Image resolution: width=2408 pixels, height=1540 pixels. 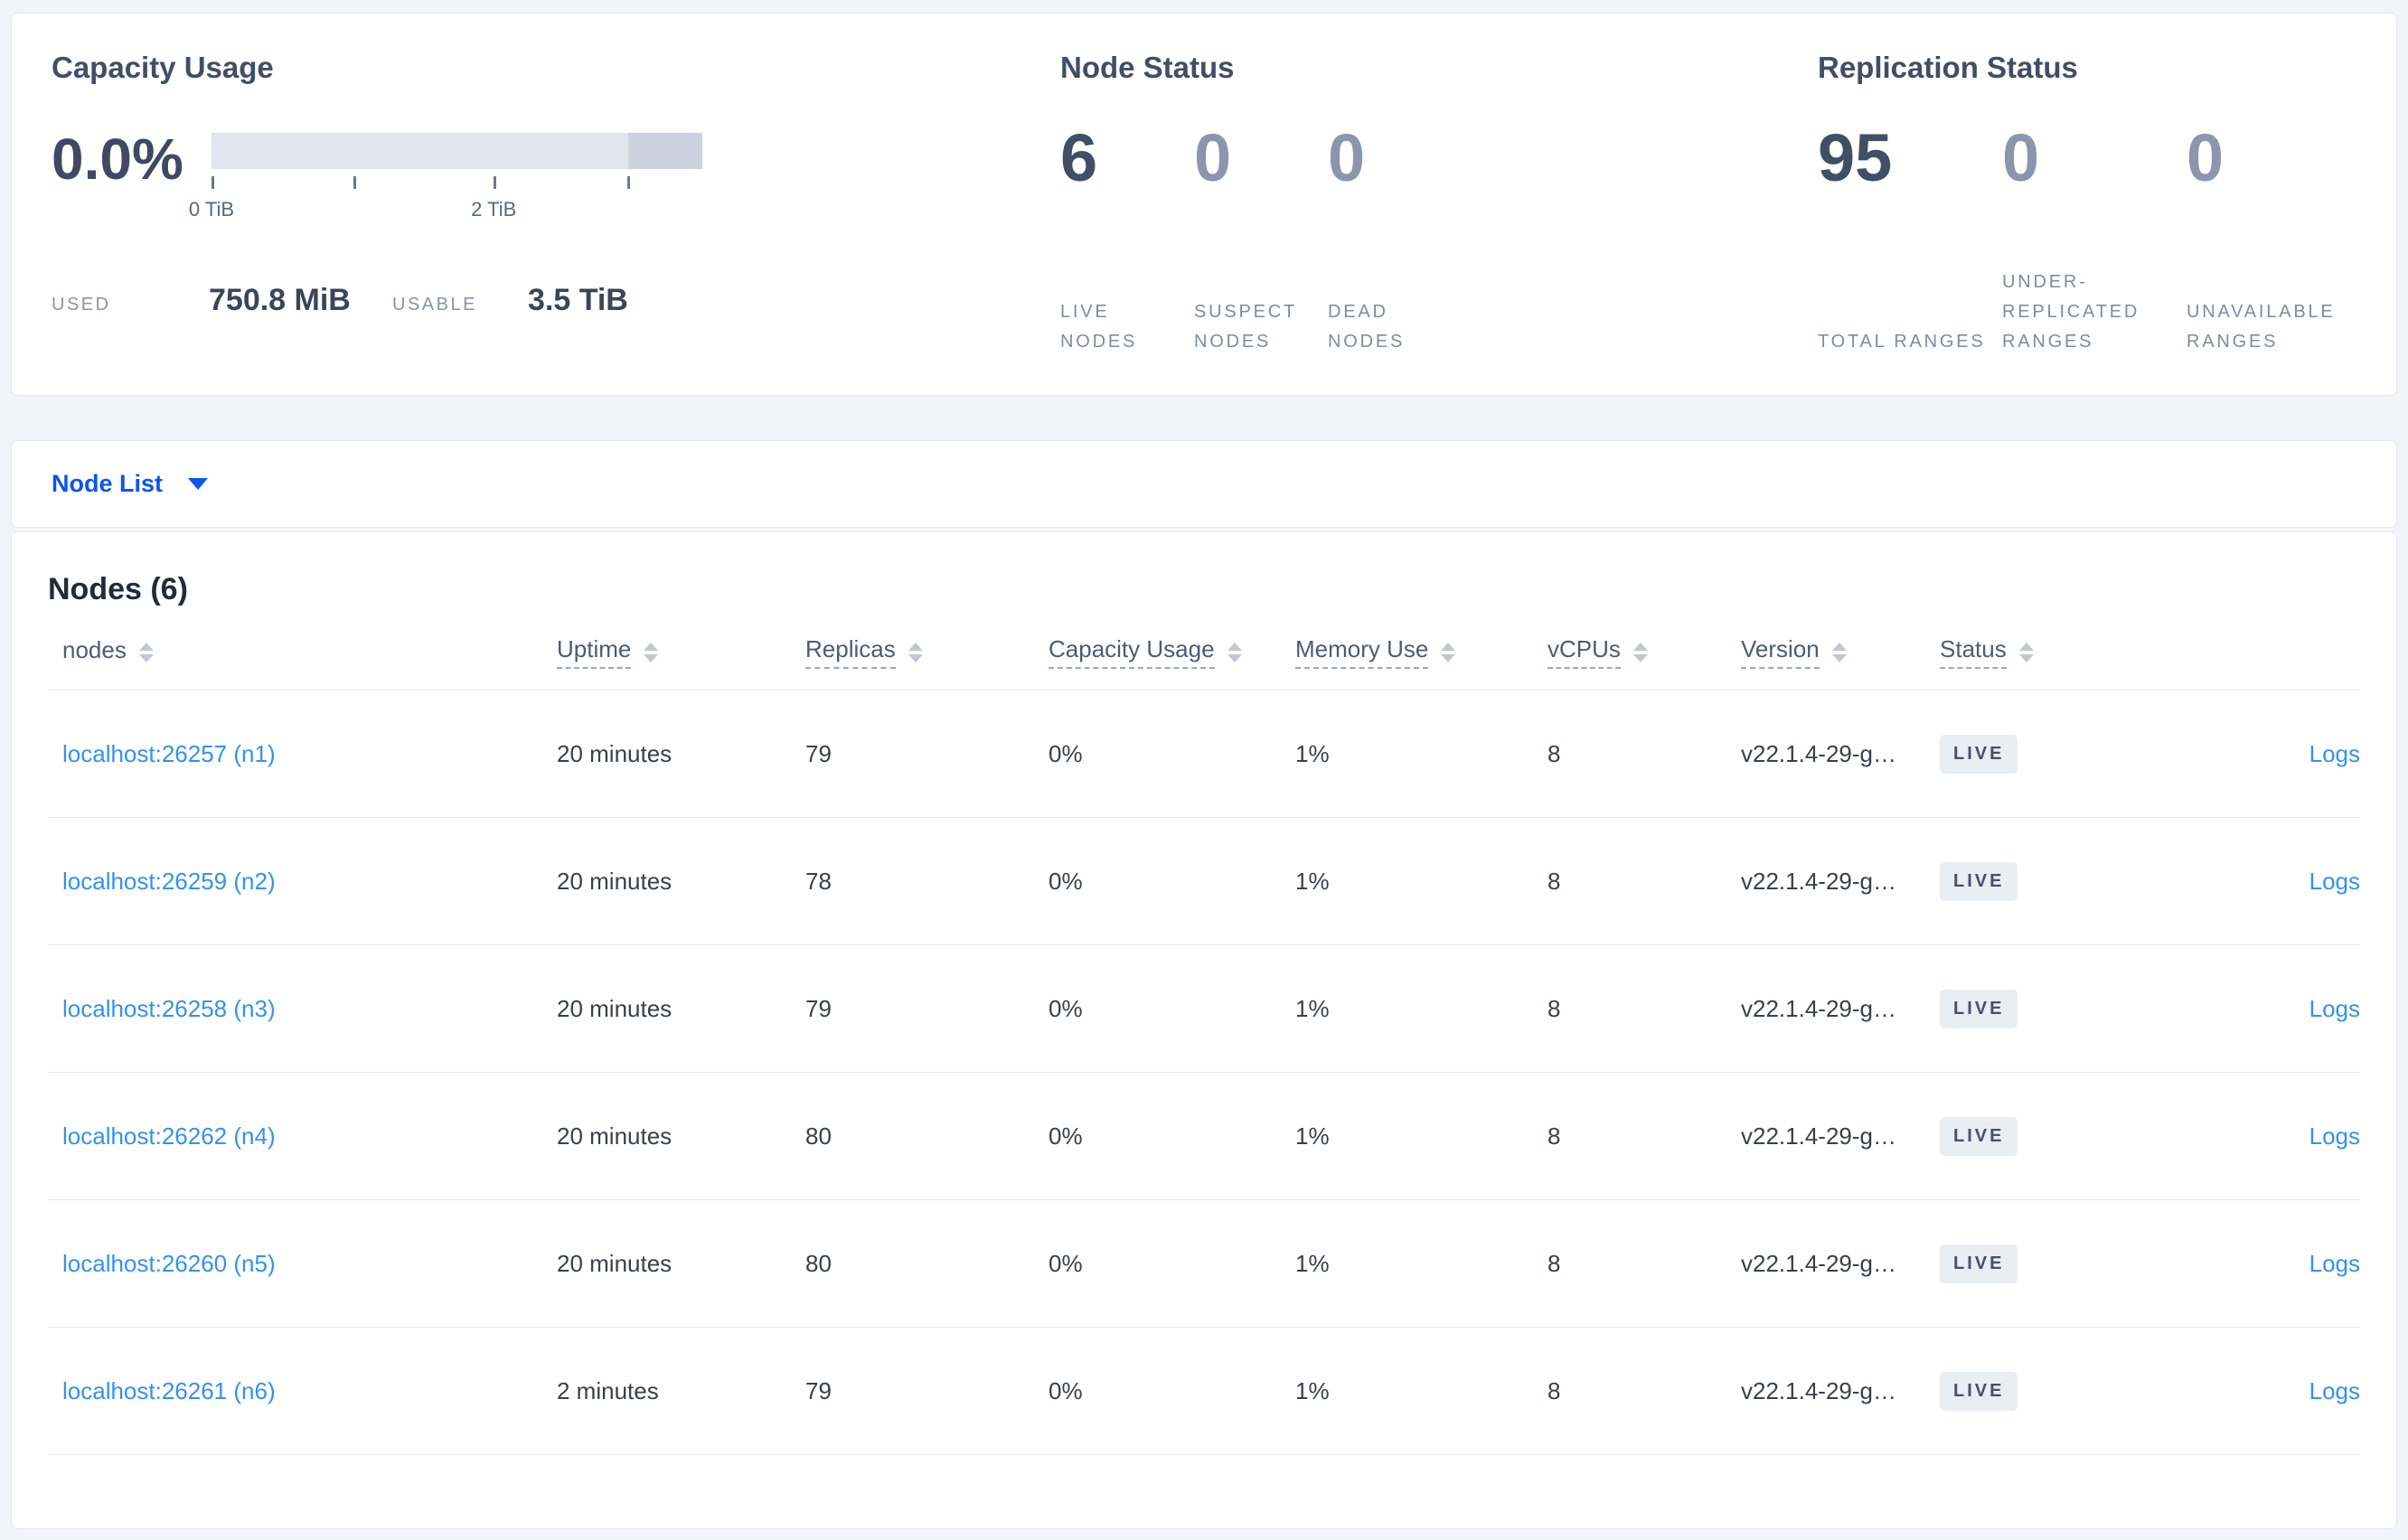 I want to click on capacity-axis-ticks, so click(x=457, y=185).